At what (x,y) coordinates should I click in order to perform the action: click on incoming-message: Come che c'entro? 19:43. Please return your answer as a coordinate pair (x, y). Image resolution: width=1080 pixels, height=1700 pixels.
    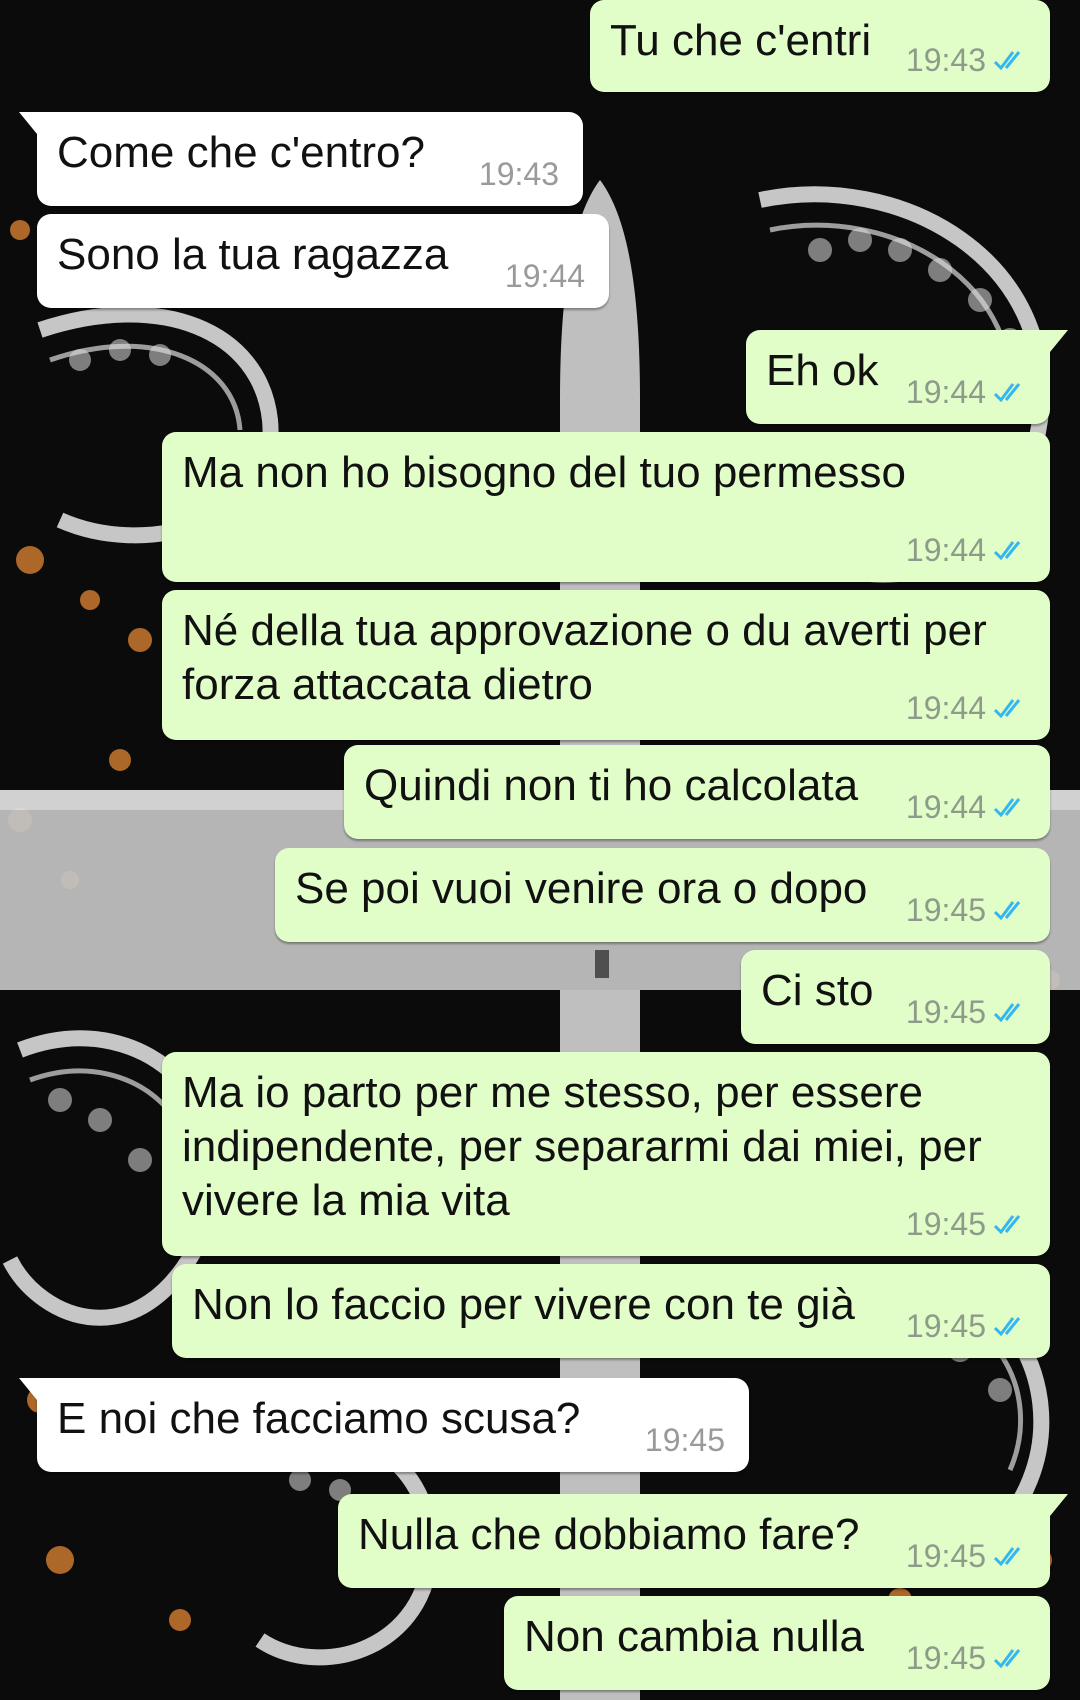
    Looking at the image, I should click on (301, 159).